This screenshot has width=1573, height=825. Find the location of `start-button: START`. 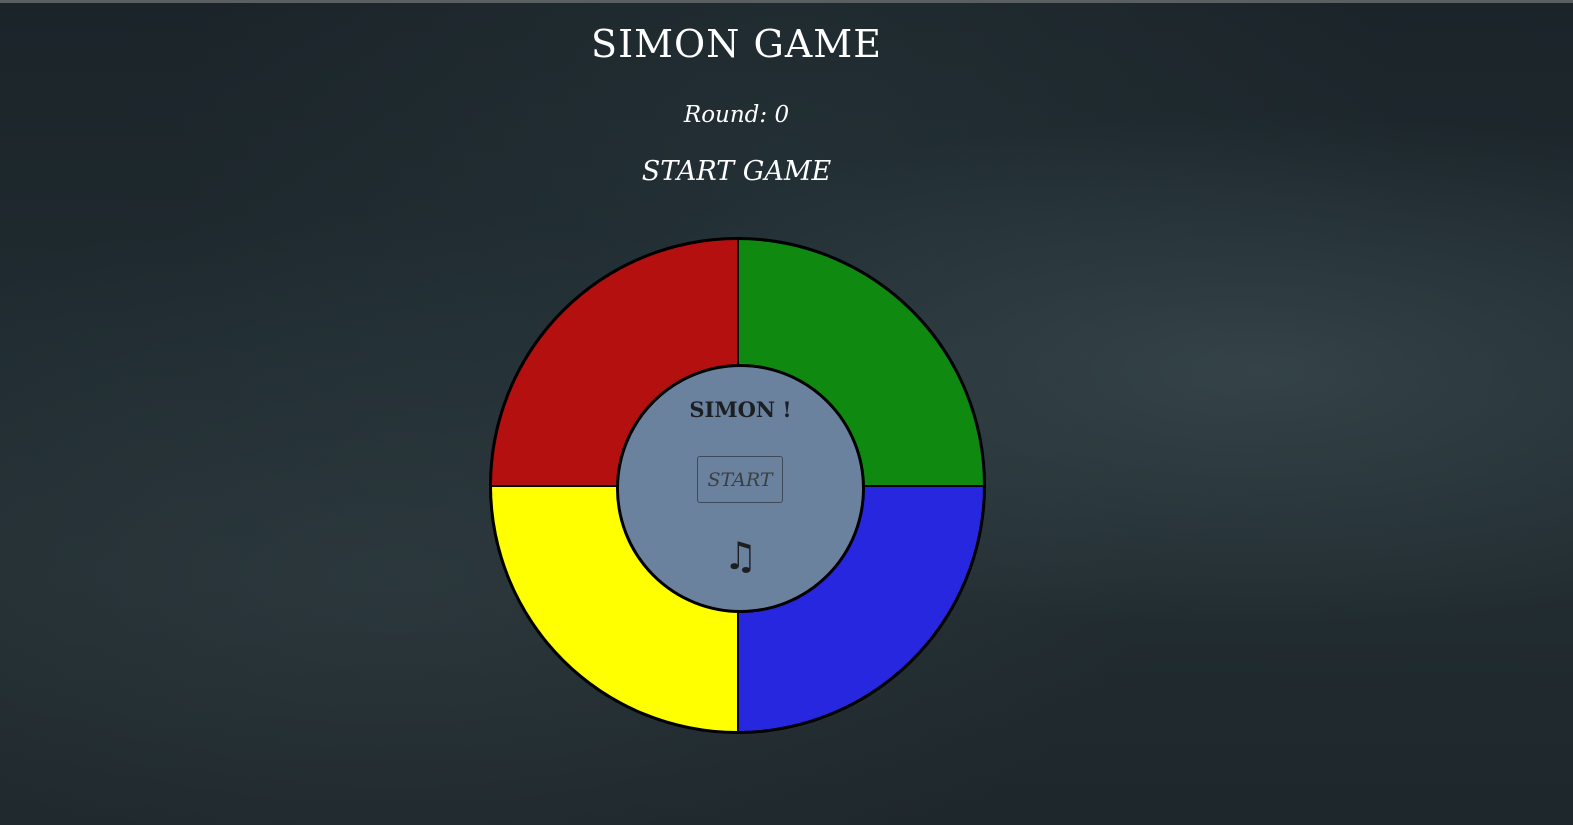

start-button: START is located at coordinates (740, 479).